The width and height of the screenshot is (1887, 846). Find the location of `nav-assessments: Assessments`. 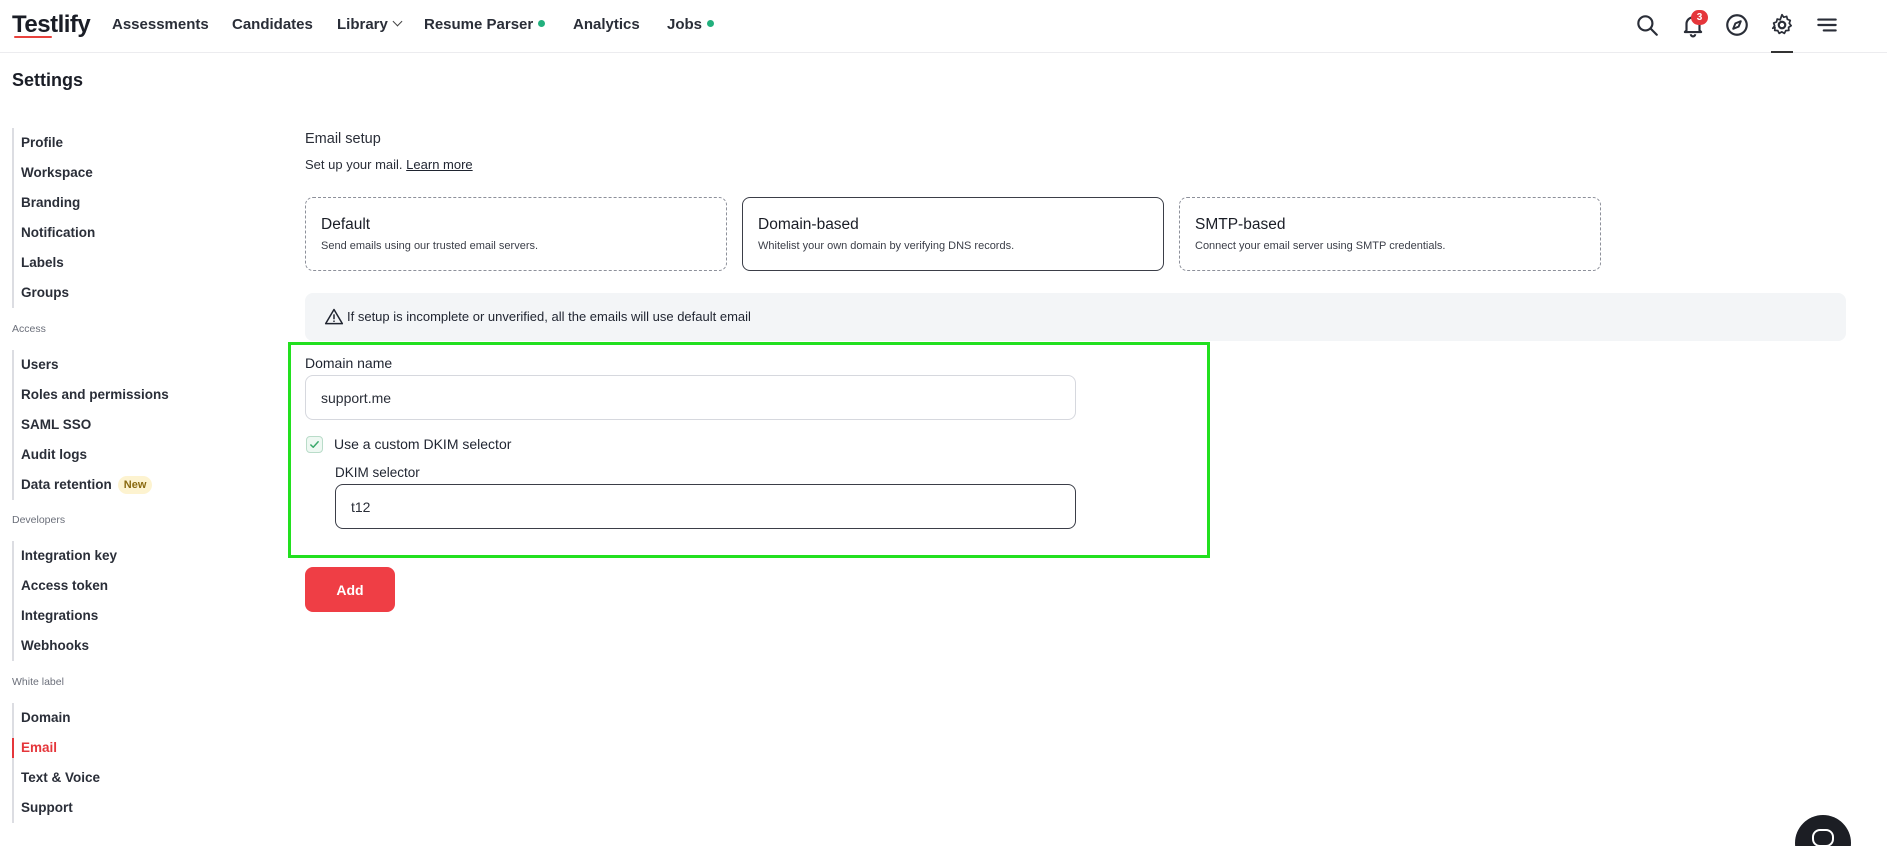

nav-assessments: Assessments is located at coordinates (160, 24).